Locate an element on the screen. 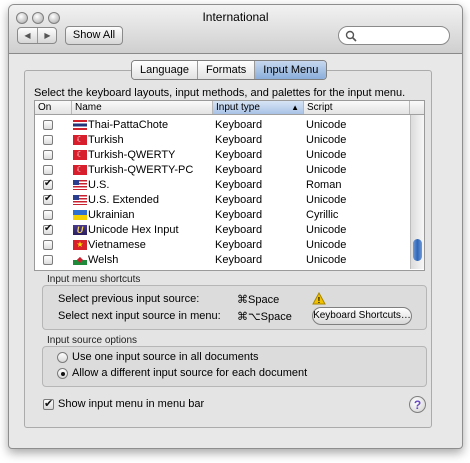 This screenshot has height=463, width=470. previous-source-shortcut: ⌘Space is located at coordinates (258, 300).